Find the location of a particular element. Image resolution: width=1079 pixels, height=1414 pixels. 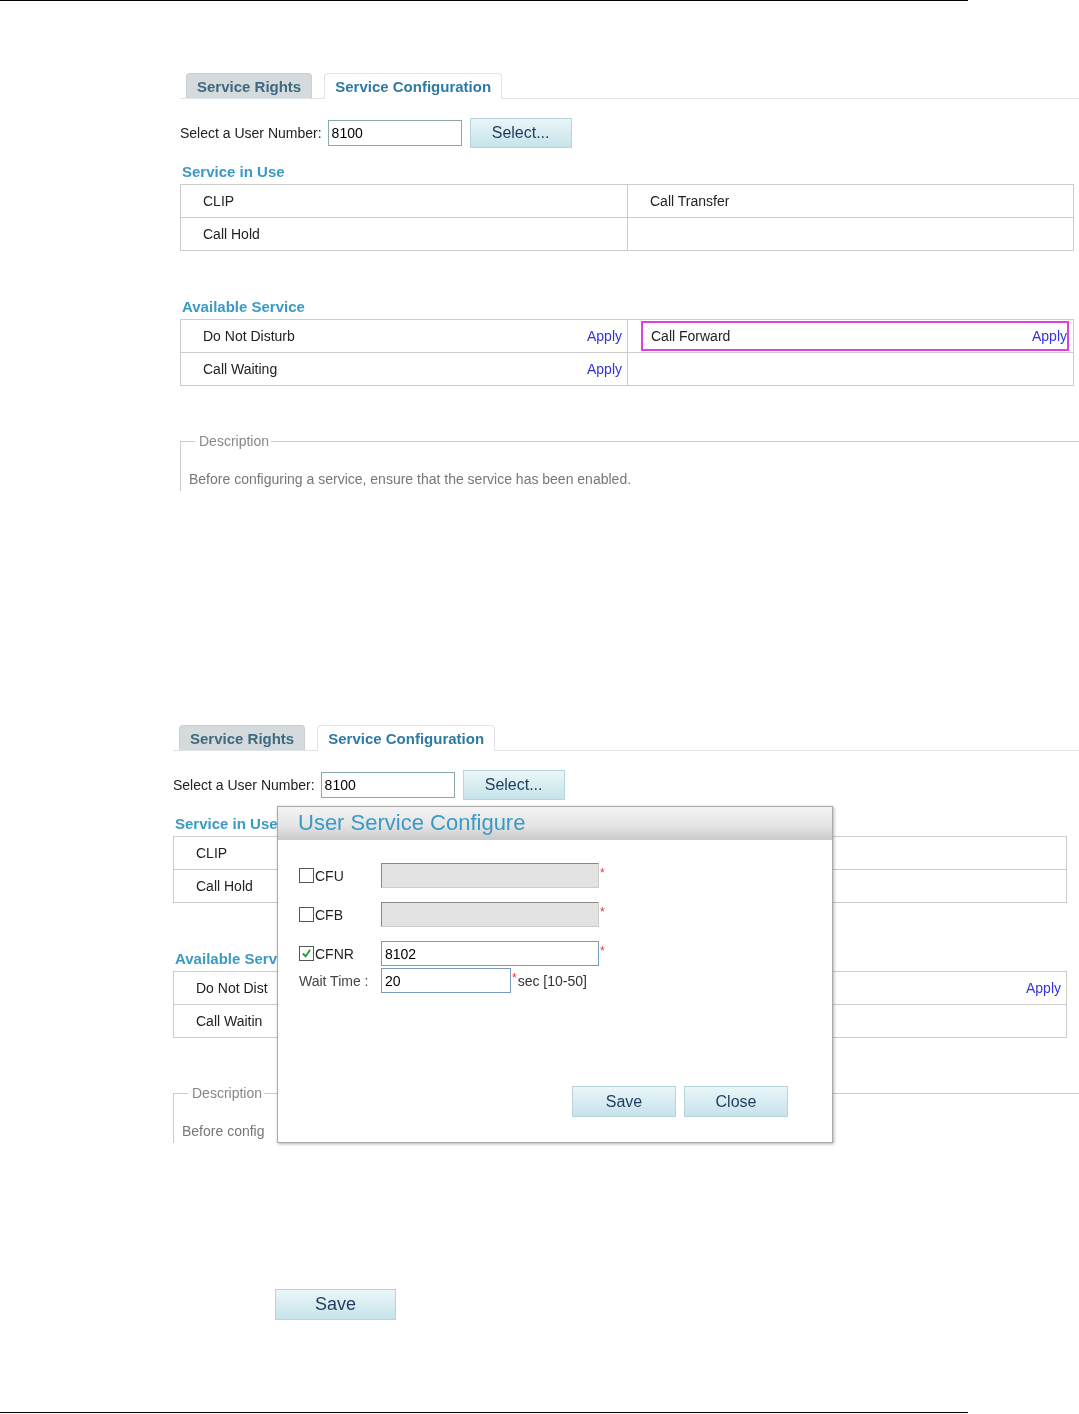

dialog-button: Close is located at coordinates (736, 1101).